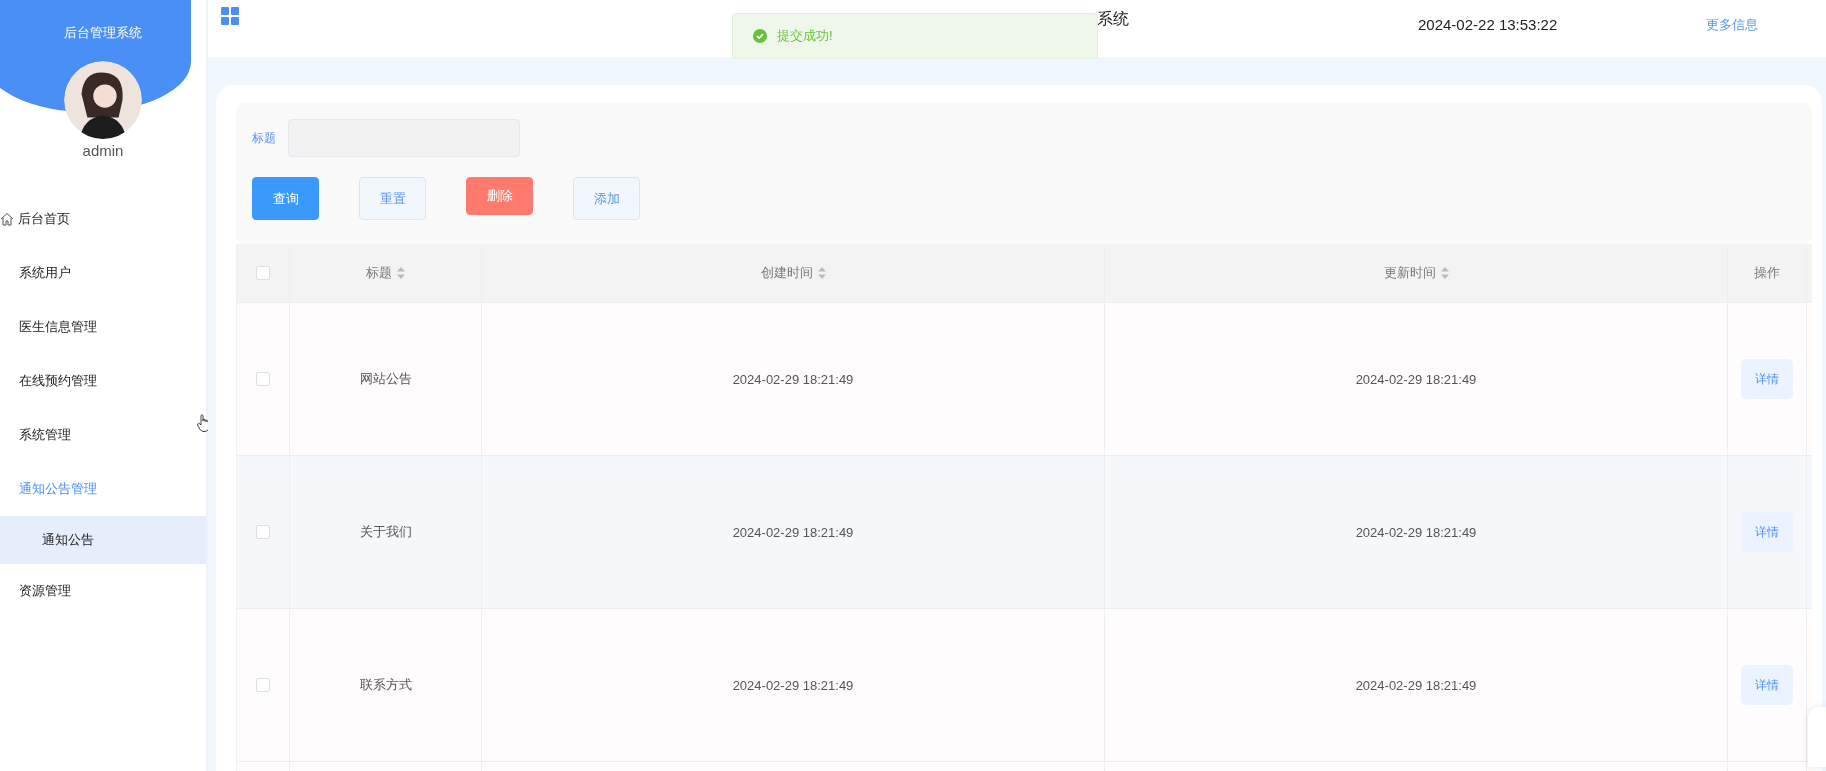 The height and width of the screenshot is (771, 1826). Describe the element at coordinates (385, 379) in the screenshot. I see `table-cell: 网站公告` at that location.